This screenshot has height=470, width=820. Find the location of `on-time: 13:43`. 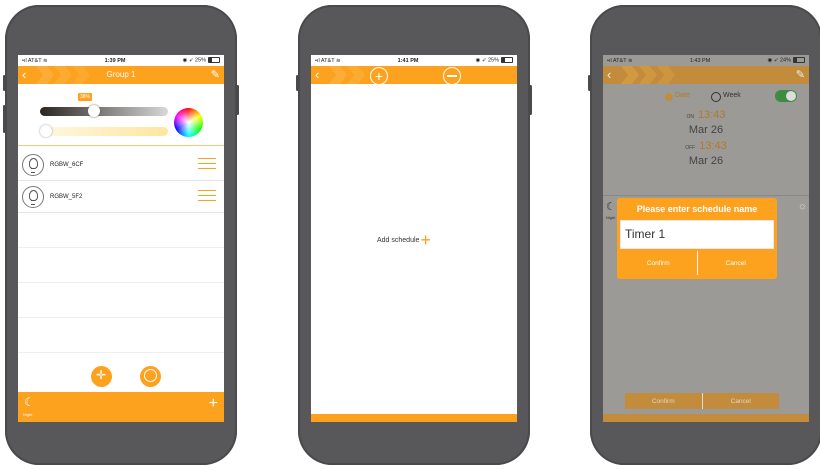

on-time: 13:43 is located at coordinates (712, 115).